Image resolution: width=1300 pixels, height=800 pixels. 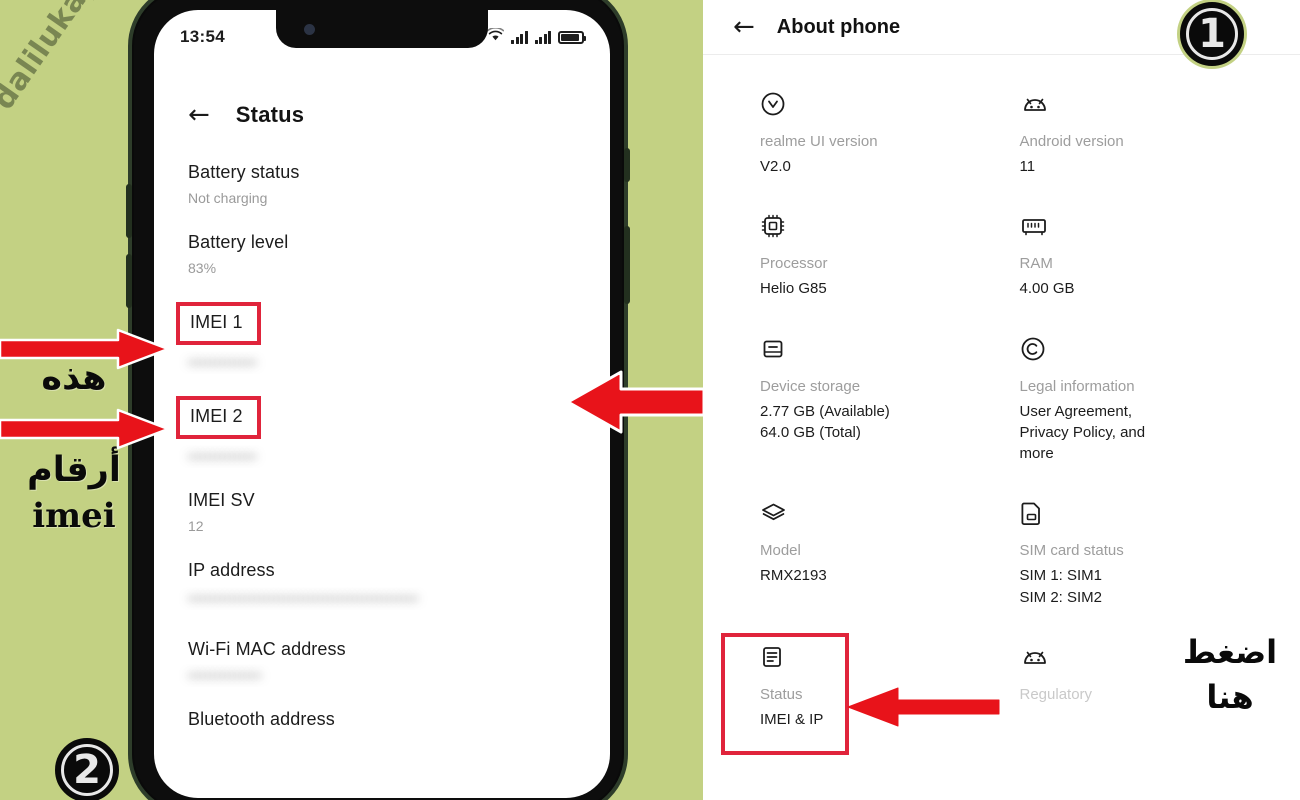 I want to click on list-item-imei-sv: IMEI SV 12, so click(x=382, y=512).